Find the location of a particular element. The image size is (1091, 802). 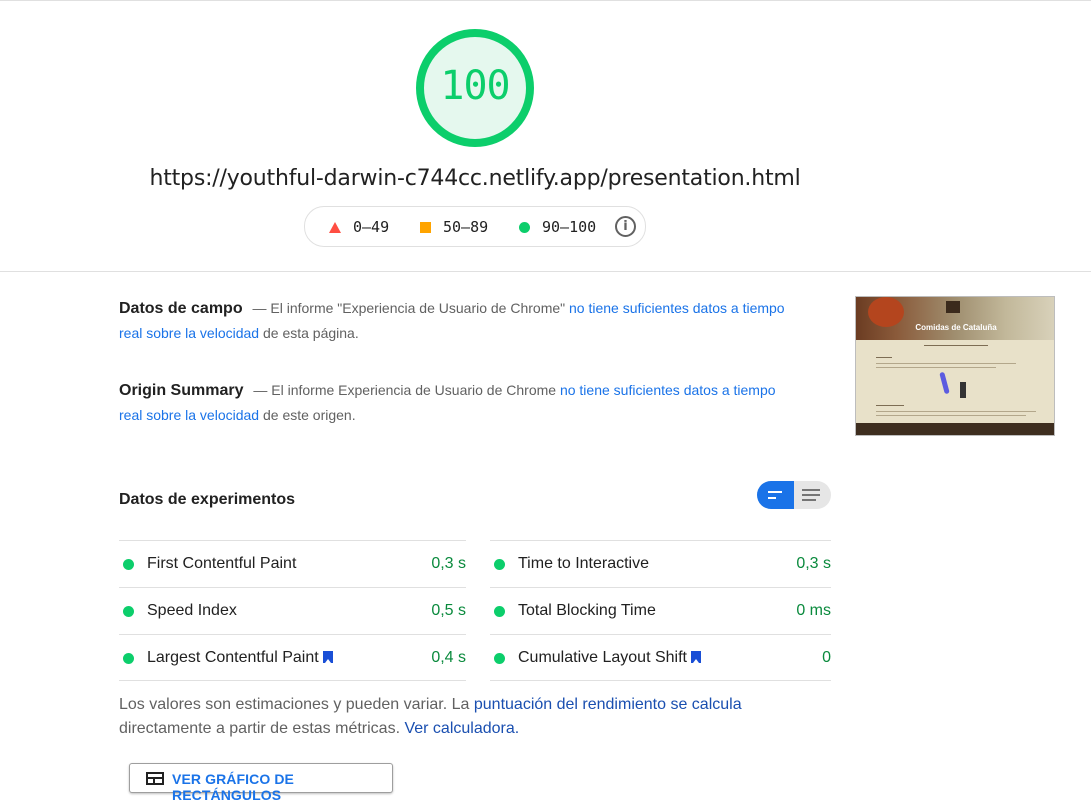

metric-value: 0,4 s is located at coordinates (448, 657).